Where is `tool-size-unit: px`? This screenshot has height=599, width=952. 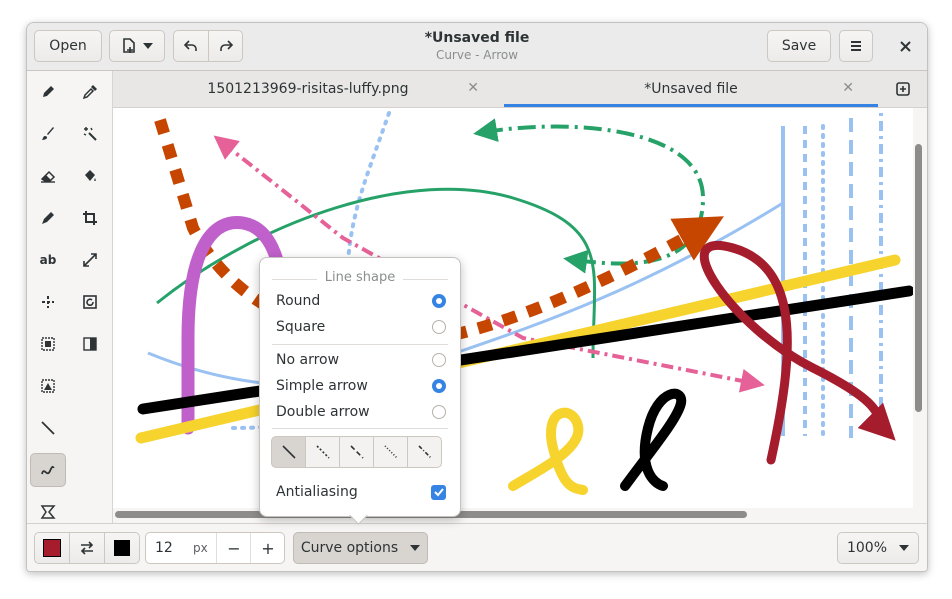
tool-size-unit: px is located at coordinates (200, 548).